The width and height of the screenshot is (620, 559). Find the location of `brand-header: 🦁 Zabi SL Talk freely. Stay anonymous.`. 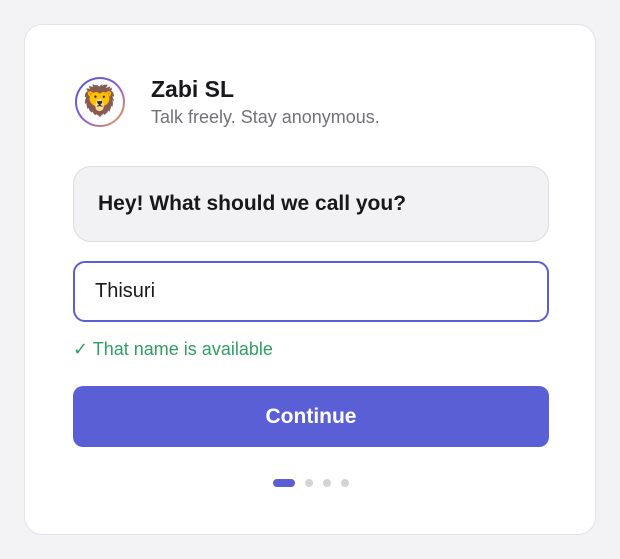

brand-header: 🦁 Zabi SL Talk freely. Stay anonymous. is located at coordinates (227, 102).